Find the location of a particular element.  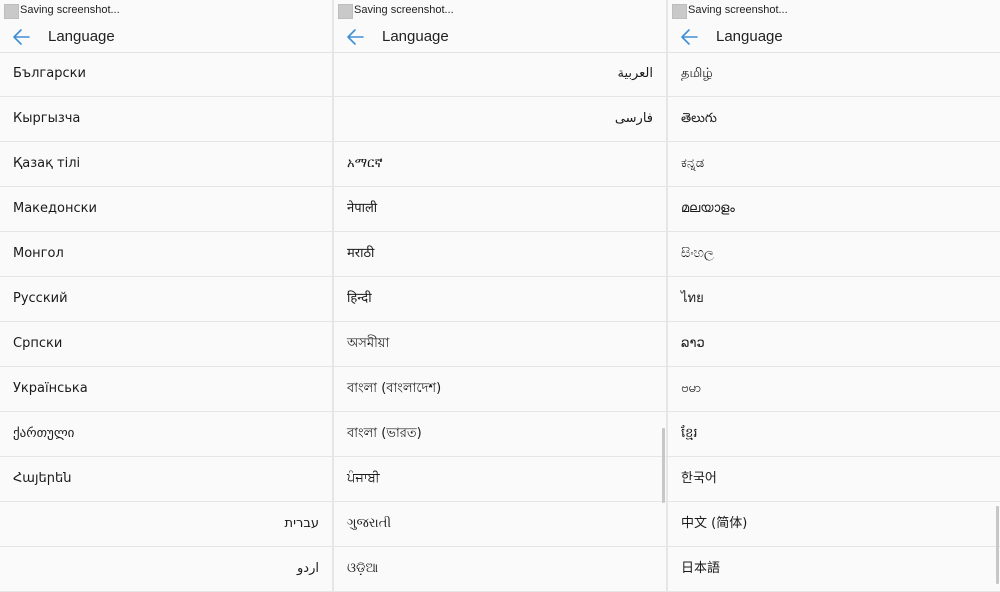

language-item-label: አማርኛ is located at coordinates (365, 163).